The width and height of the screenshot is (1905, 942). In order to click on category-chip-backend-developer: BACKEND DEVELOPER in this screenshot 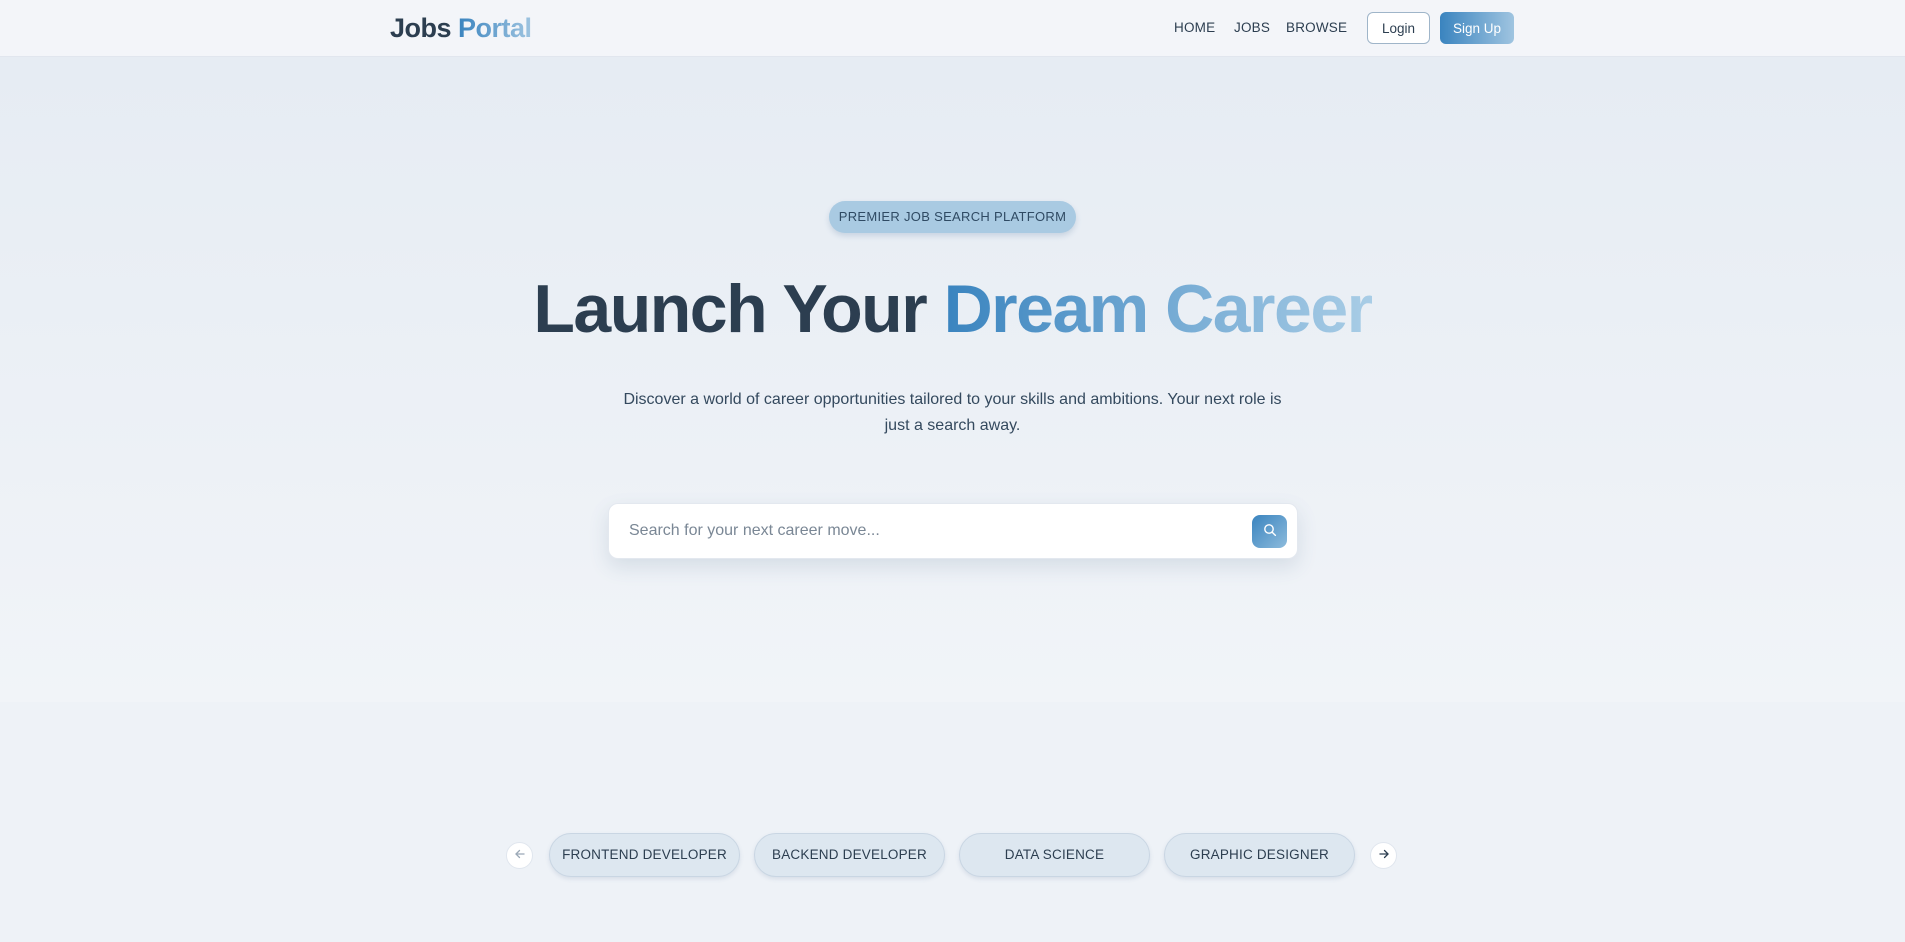, I will do `click(849, 855)`.